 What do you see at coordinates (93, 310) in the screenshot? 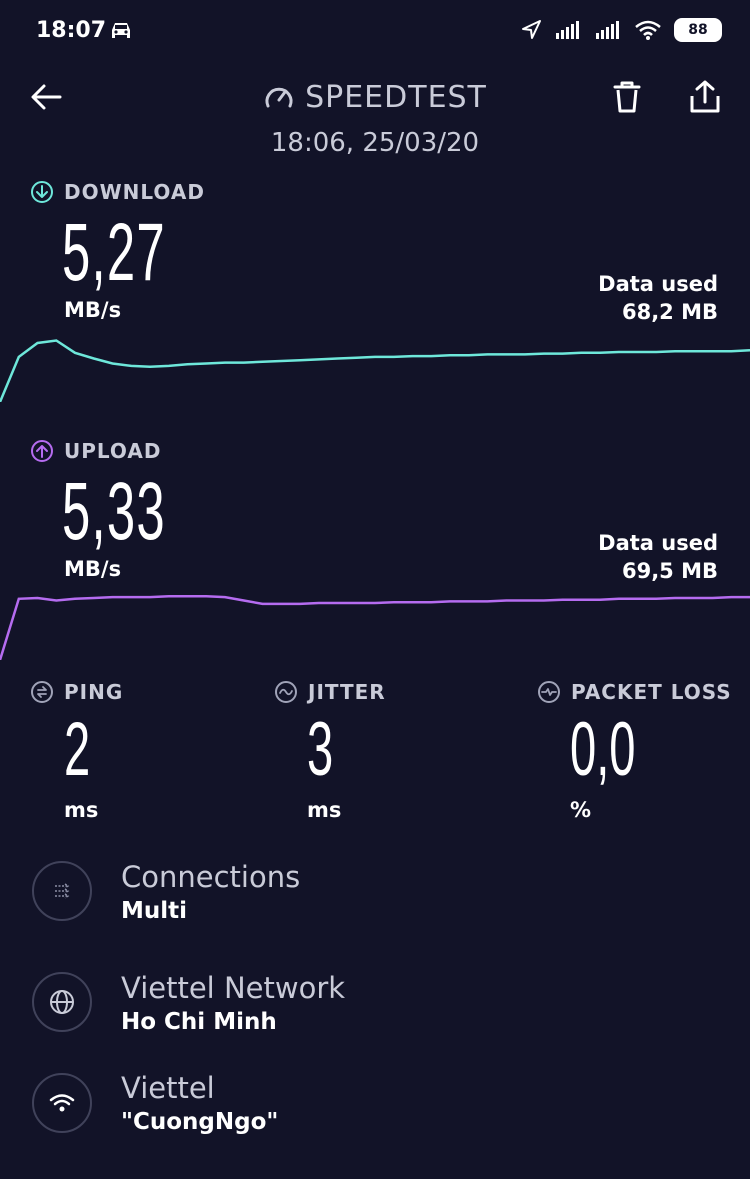
I see `download-unit: MB/s` at bounding box center [93, 310].